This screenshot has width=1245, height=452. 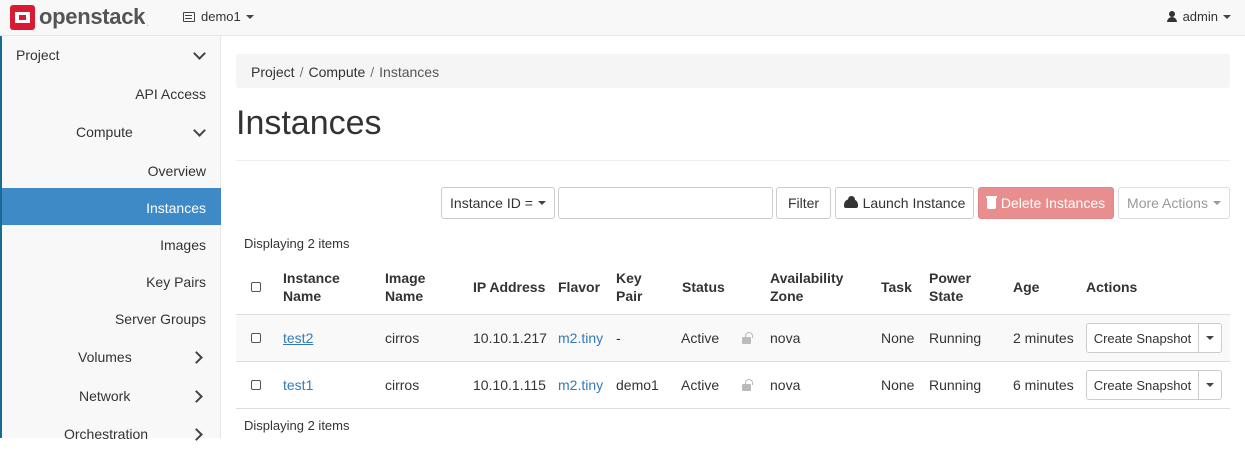 What do you see at coordinates (904, 203) in the screenshot?
I see `launch-instance-button: Launch Instance` at bounding box center [904, 203].